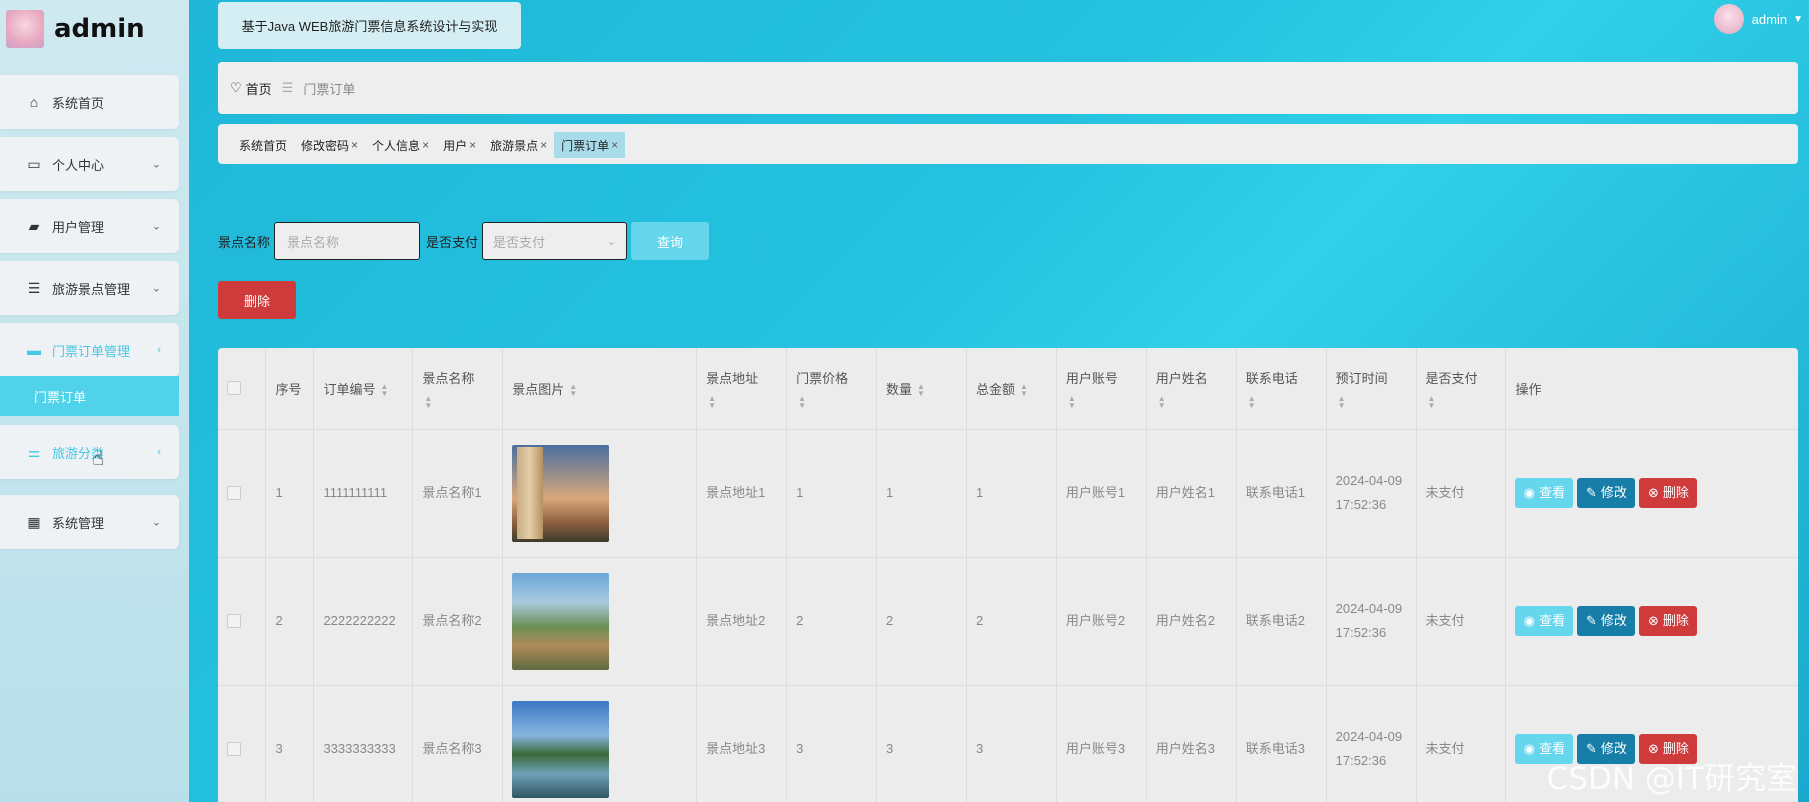  Describe the element at coordinates (732, 378) in the screenshot. I see `col-spot-addr-label: 景点地址` at that location.